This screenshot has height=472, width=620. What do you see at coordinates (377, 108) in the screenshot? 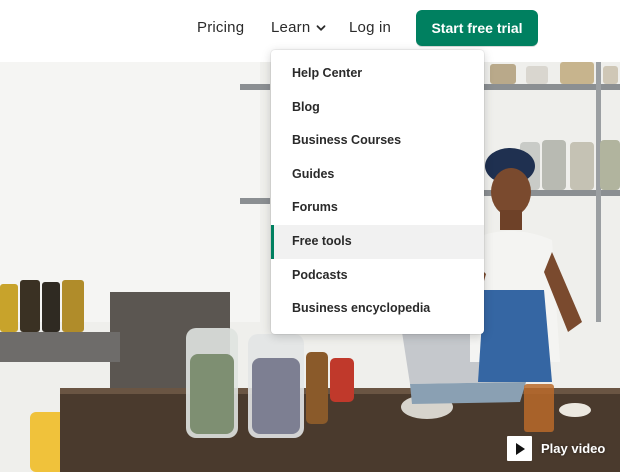
I see `menu-item-blog: Blog` at bounding box center [377, 108].